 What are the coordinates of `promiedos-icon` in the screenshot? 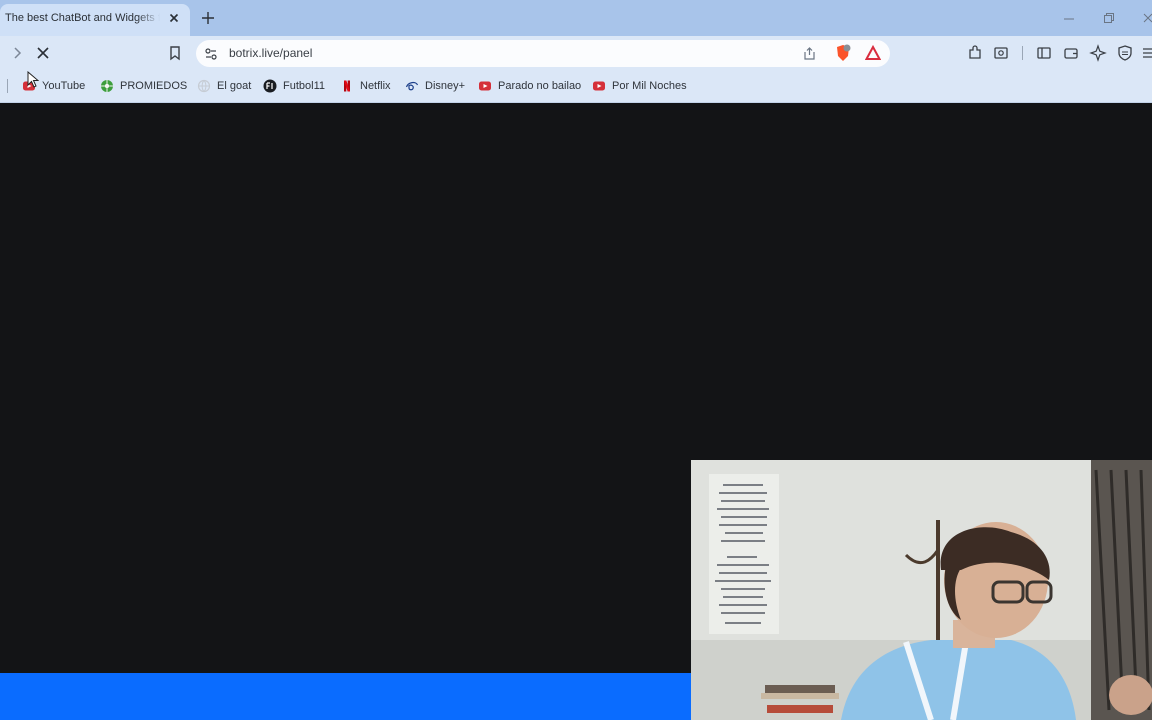 It's located at (107, 86).